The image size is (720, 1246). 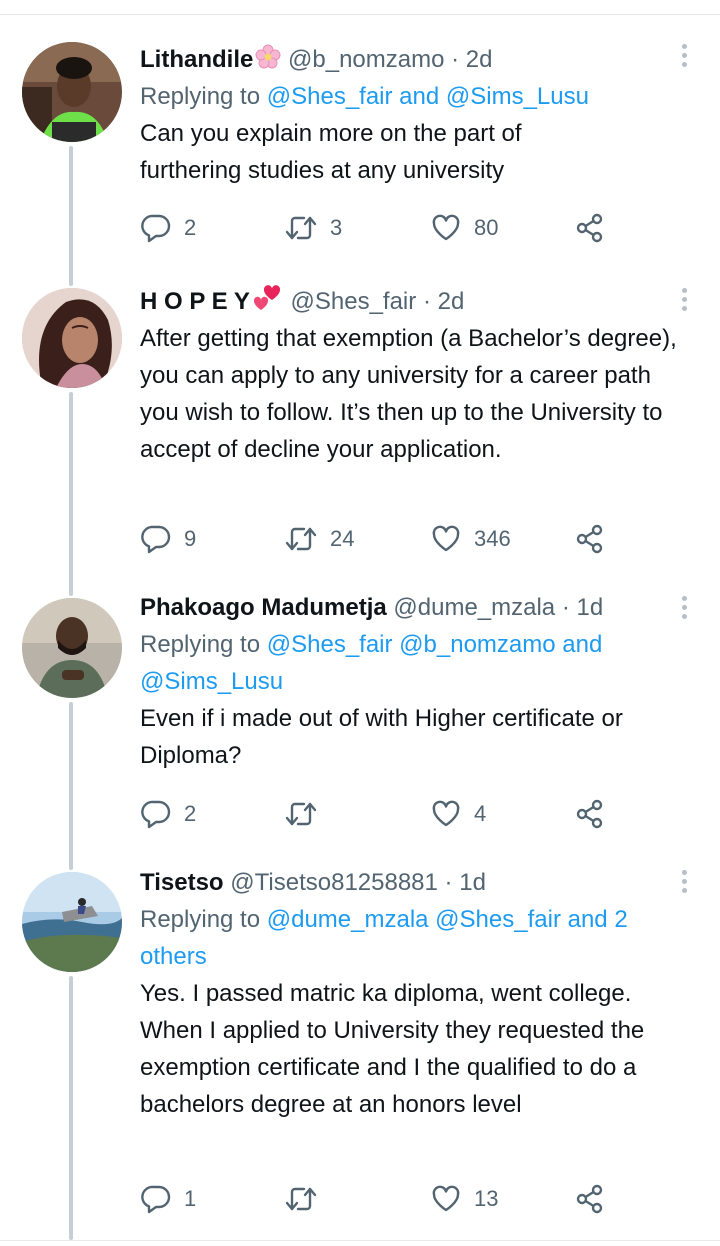 What do you see at coordinates (486, 227) in the screenshot?
I see `like-count: 80` at bounding box center [486, 227].